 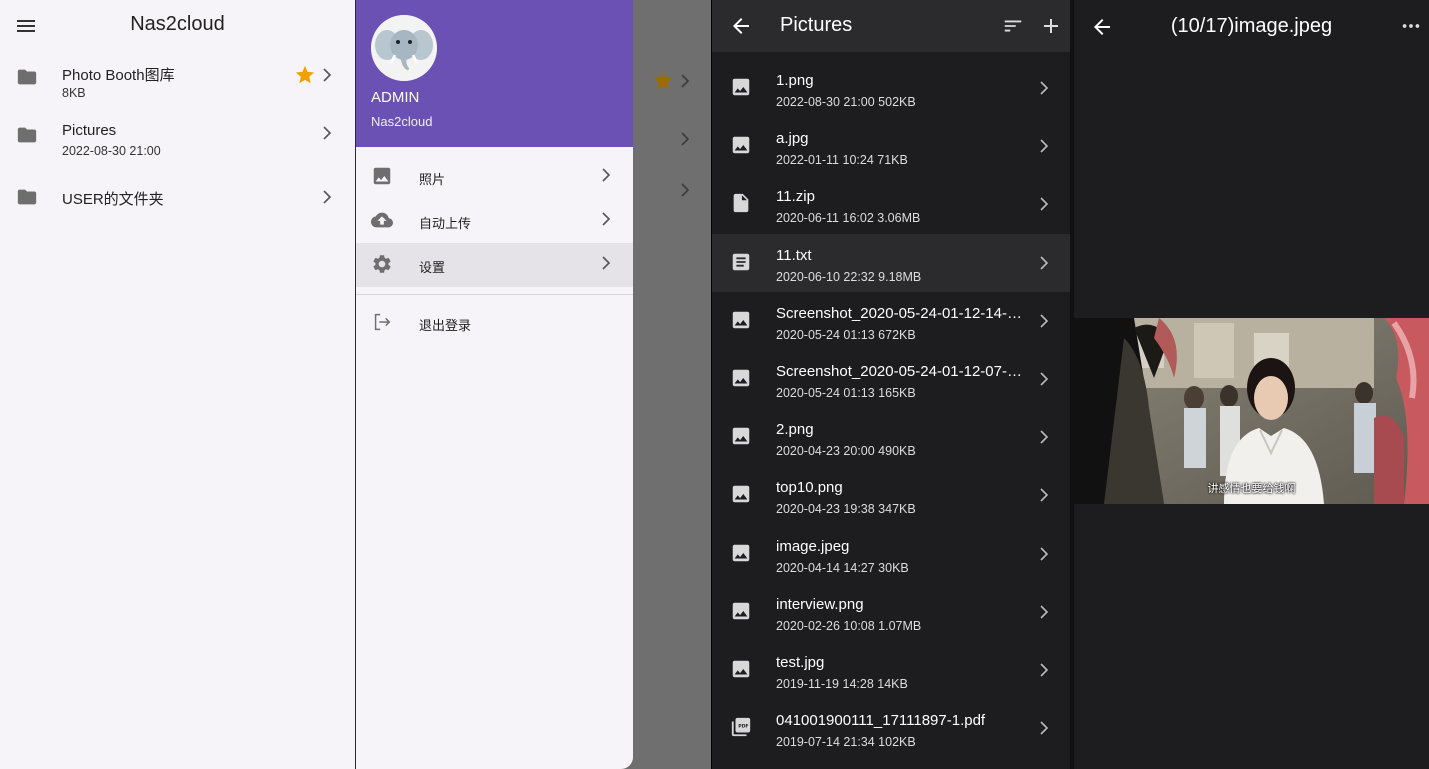 What do you see at coordinates (741, 729) in the screenshot?
I see `pdf-icon: PDF` at bounding box center [741, 729].